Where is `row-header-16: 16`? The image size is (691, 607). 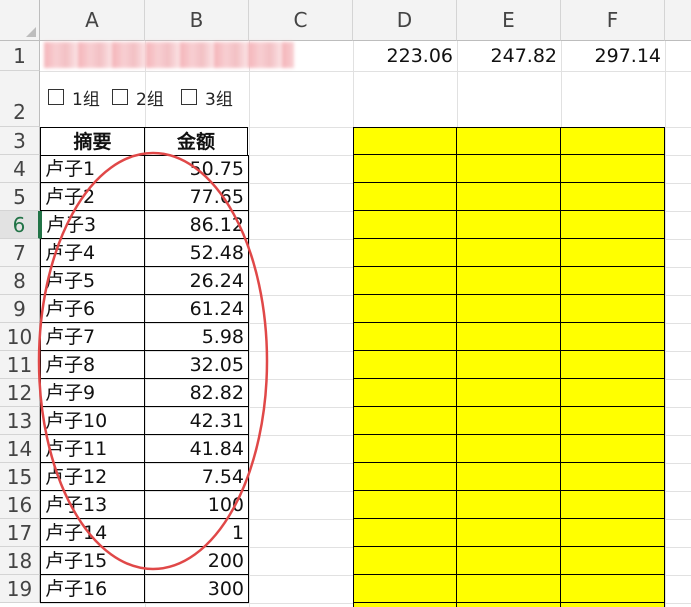
row-header-16: 16 is located at coordinates (20, 505).